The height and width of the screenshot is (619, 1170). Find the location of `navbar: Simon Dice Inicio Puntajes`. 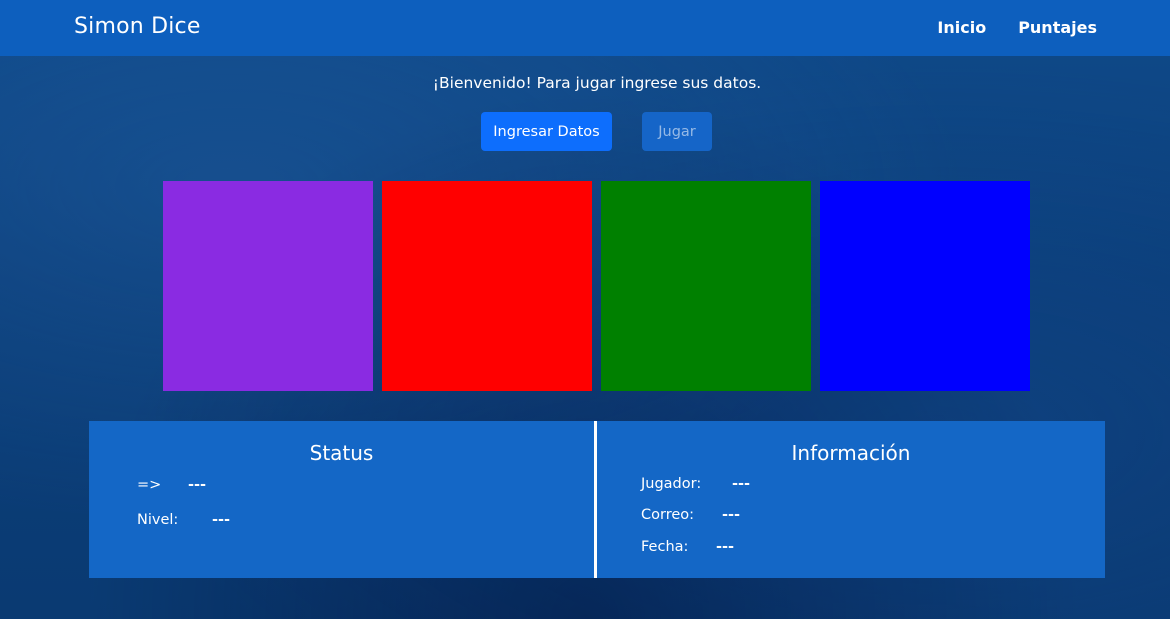

navbar: Simon Dice Inicio Puntajes is located at coordinates (585, 28).